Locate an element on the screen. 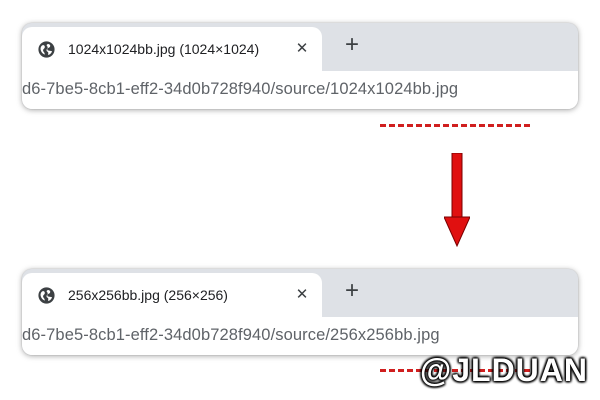 This screenshot has height=400, width=600. tab-strip: 256x256bb.jpg (256×256) ✕ + is located at coordinates (300, 293).